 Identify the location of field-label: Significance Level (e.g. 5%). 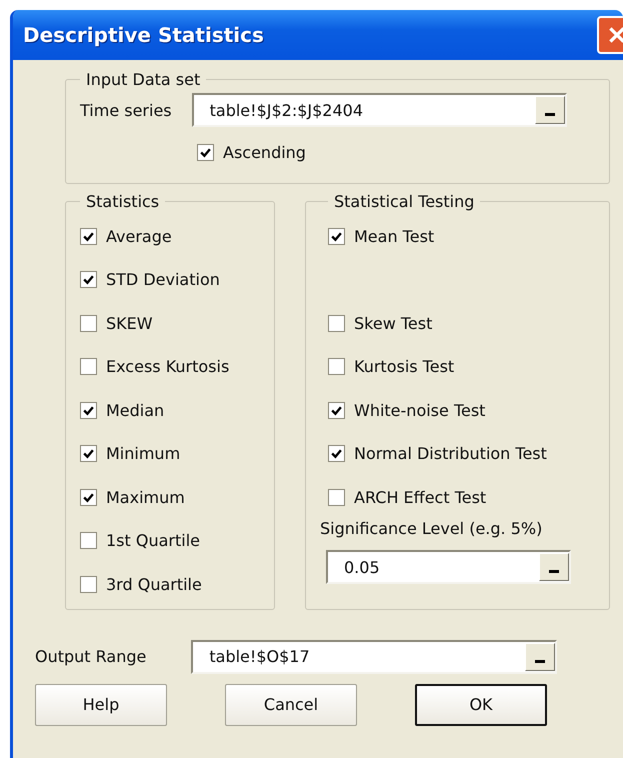
(432, 528).